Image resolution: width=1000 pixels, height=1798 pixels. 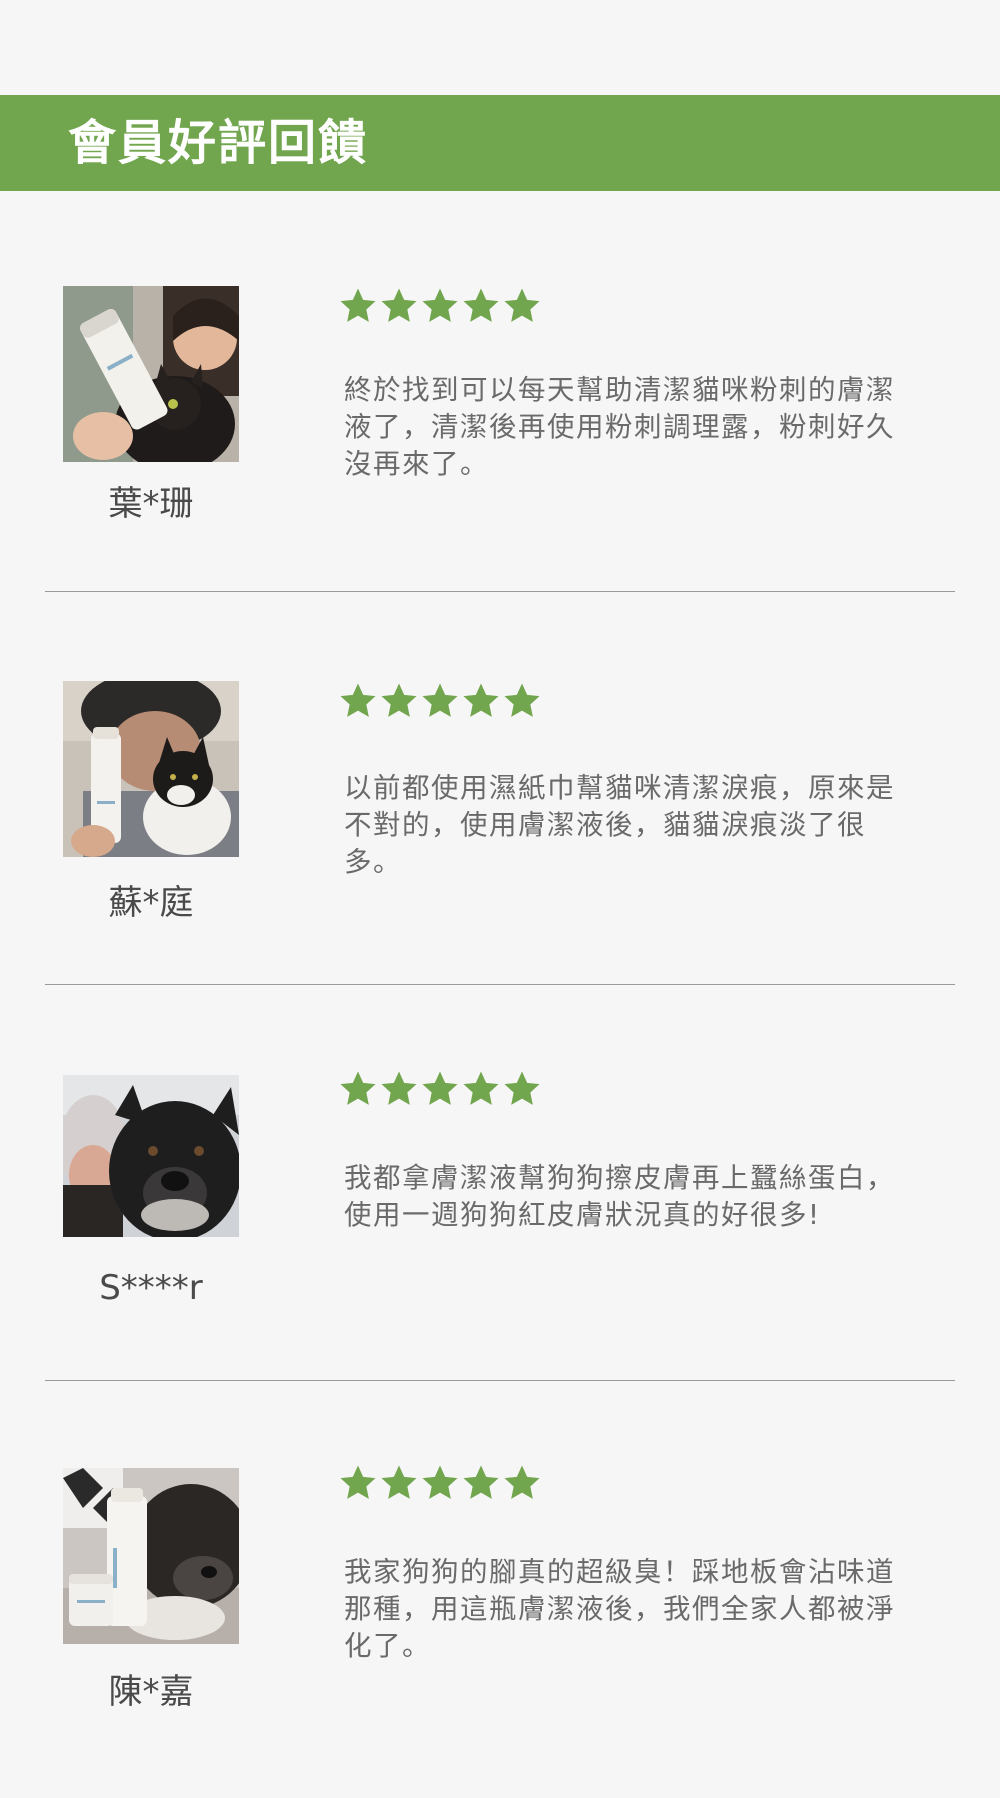 I want to click on dog-with-products-photo-icon, so click(x=151, y=1556).